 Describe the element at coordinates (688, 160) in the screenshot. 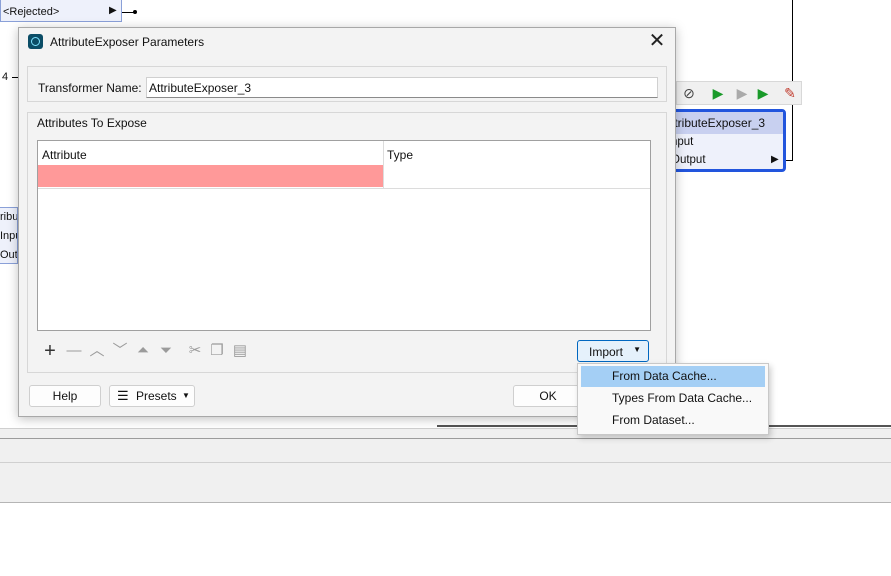

I see `node-output-port: Output` at that location.